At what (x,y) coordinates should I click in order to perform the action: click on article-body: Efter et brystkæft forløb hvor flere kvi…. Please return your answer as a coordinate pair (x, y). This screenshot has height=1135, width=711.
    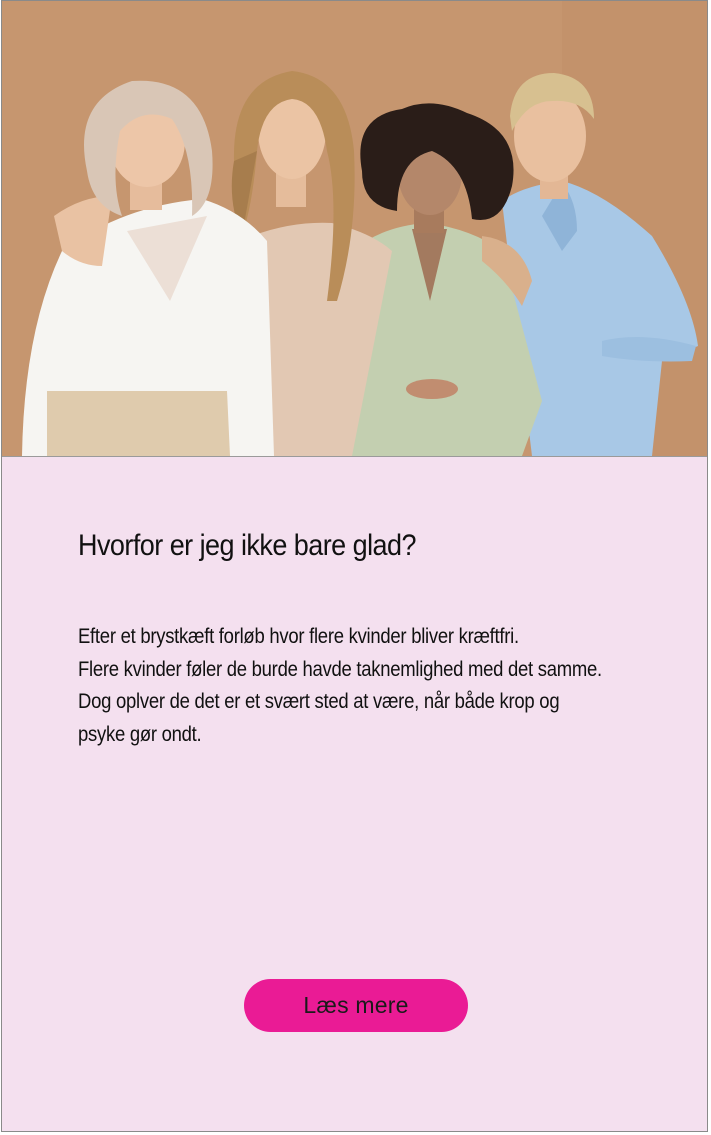
    Looking at the image, I should click on (359, 686).